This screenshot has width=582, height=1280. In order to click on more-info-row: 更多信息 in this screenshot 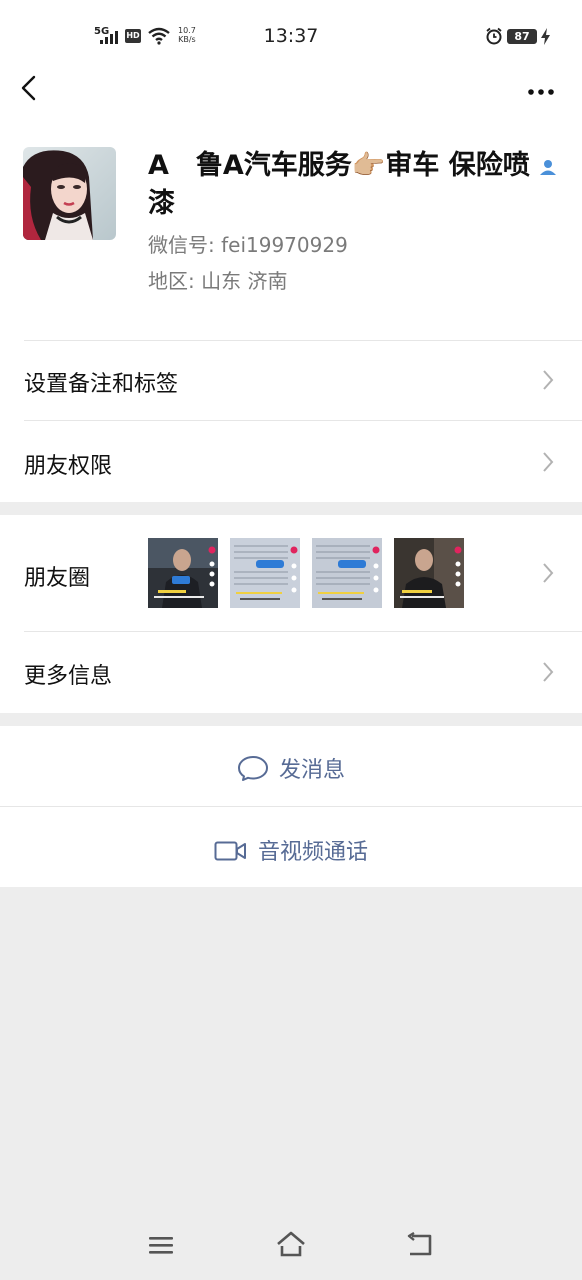, I will do `click(291, 672)`.